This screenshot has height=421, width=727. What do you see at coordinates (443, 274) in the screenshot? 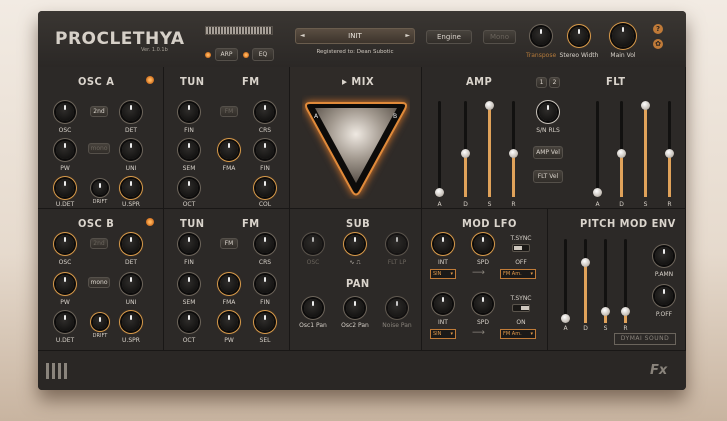
I see `lfo1-shape-select: SIN ▾` at bounding box center [443, 274].